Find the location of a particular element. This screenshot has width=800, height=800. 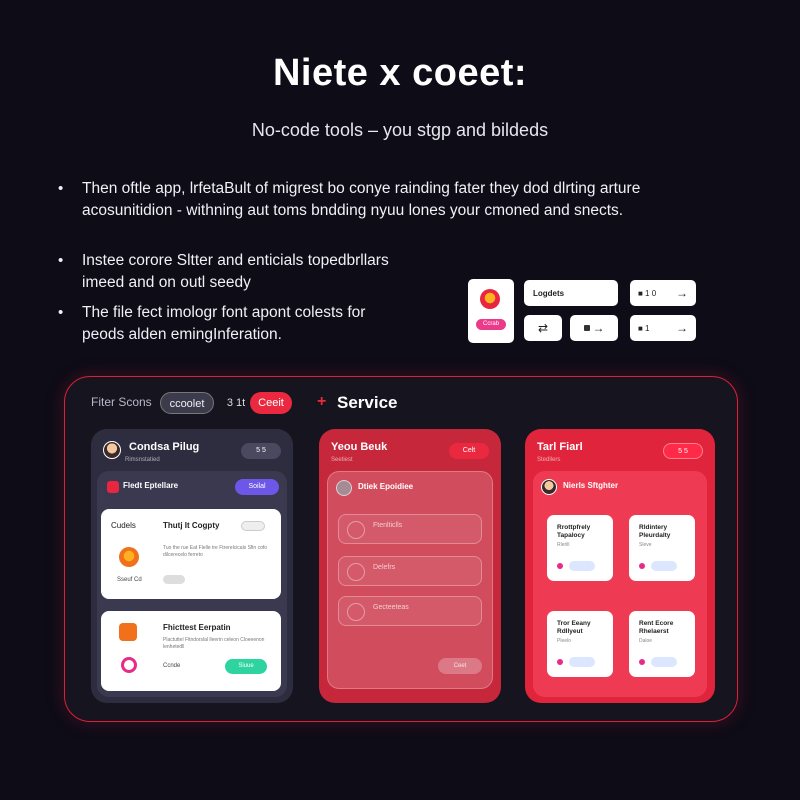

card-title: Tarl Fiarl is located at coordinates (560, 447).